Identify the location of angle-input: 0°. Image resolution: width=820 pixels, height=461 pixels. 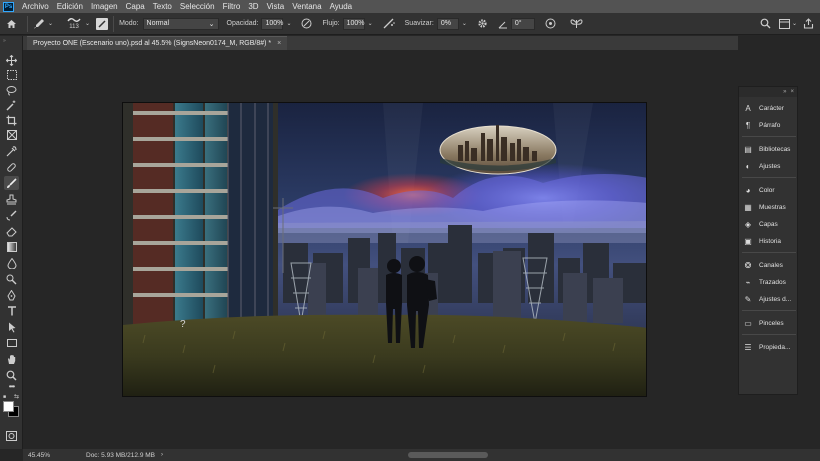
(522, 23).